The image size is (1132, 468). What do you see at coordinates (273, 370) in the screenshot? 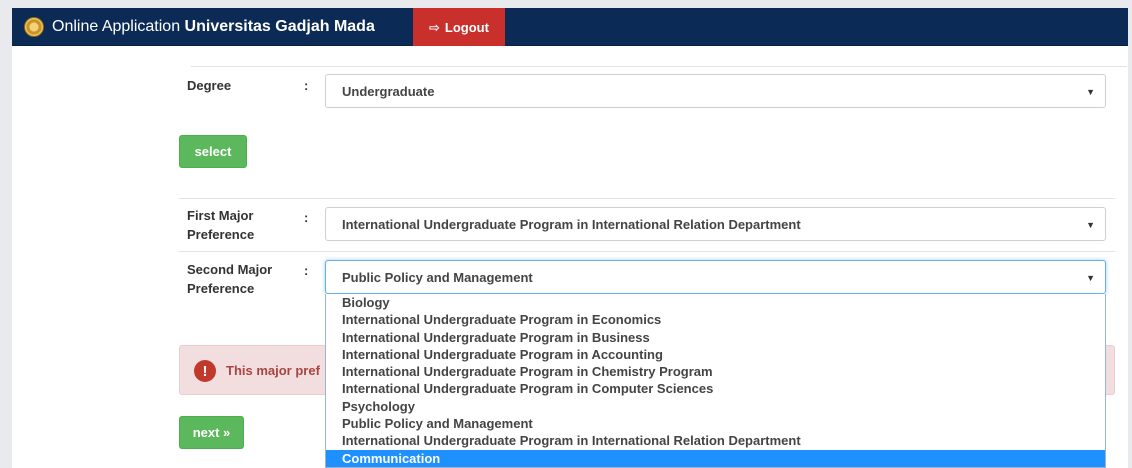
I see `alert-text: This major pref` at bounding box center [273, 370].